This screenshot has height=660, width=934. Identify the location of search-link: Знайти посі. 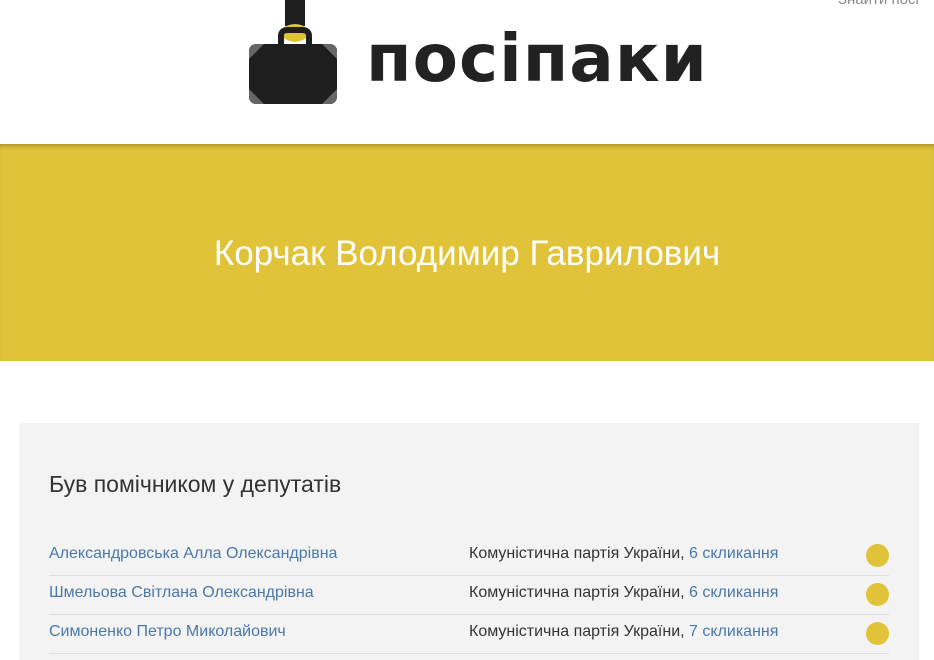
(886, 4).